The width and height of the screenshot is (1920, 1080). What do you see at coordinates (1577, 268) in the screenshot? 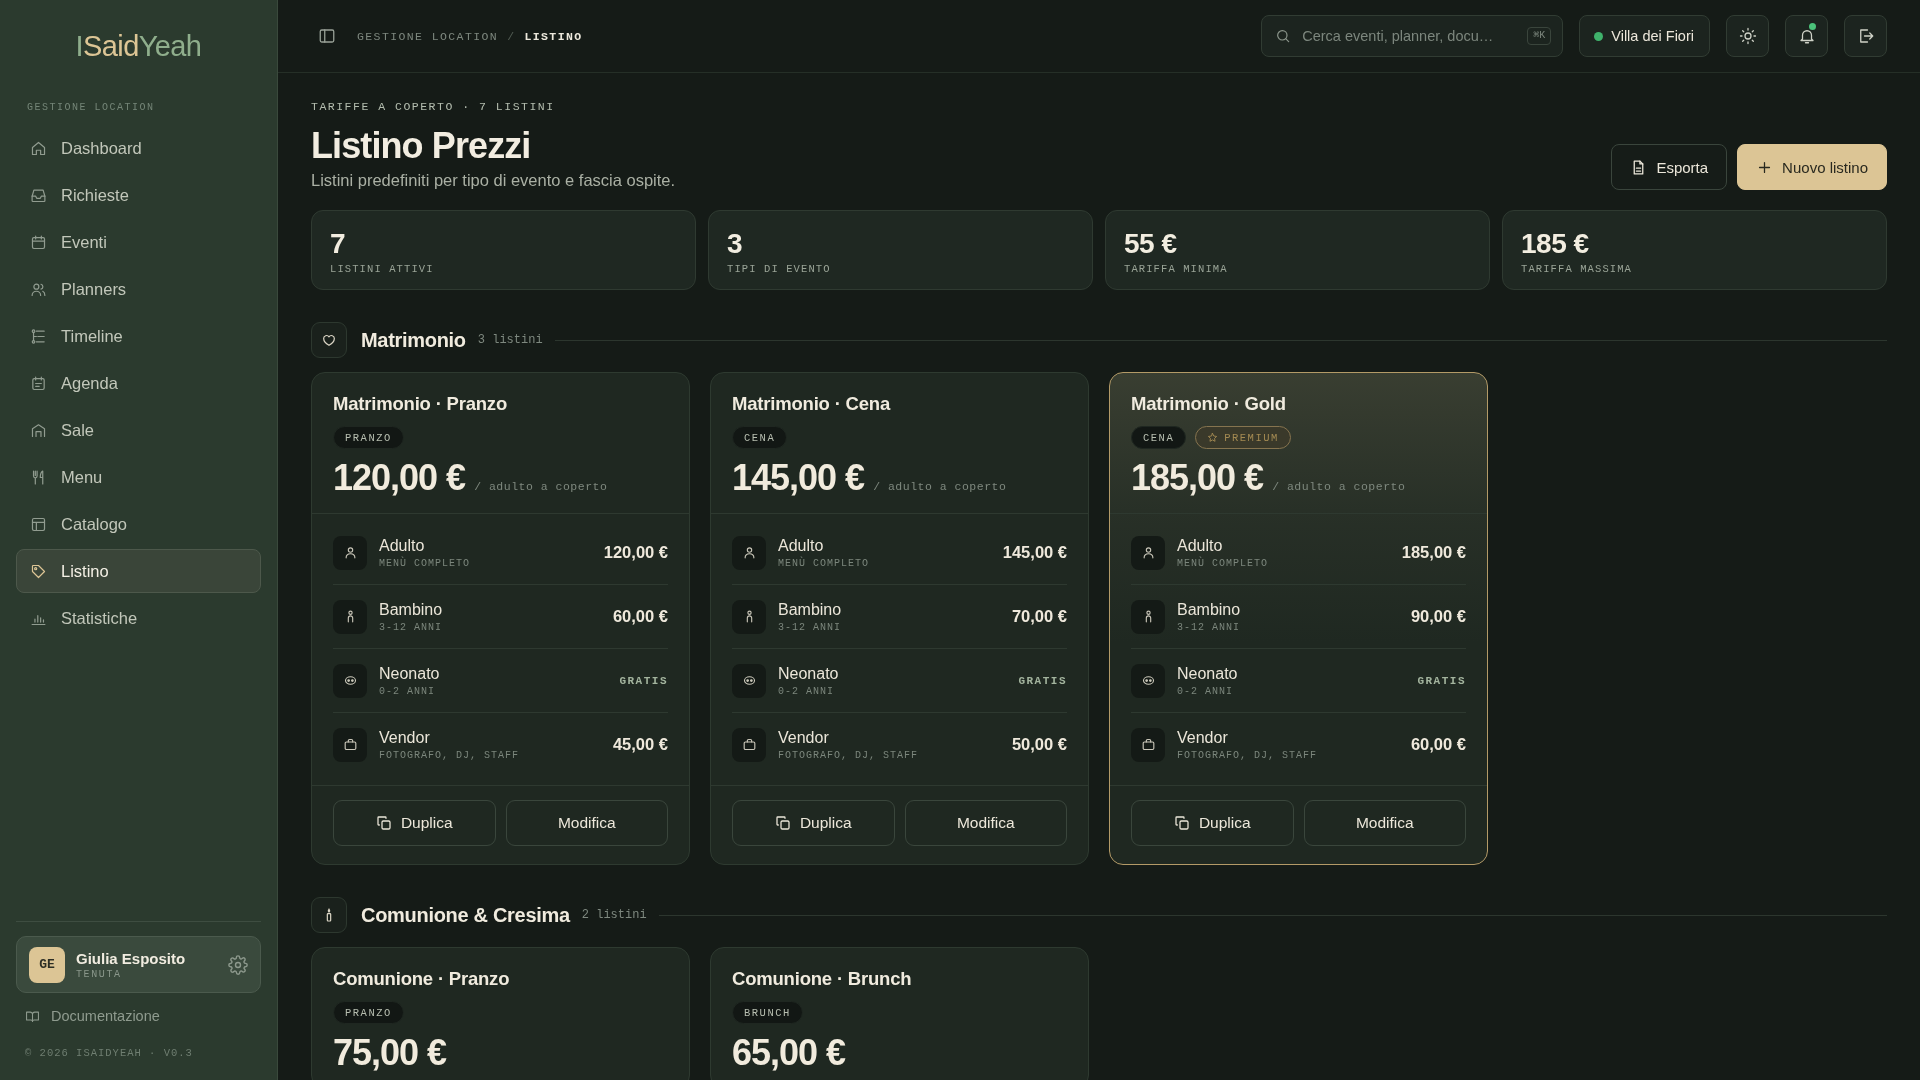
I see `stat-label: TARIFFA MASSIMA` at bounding box center [1577, 268].